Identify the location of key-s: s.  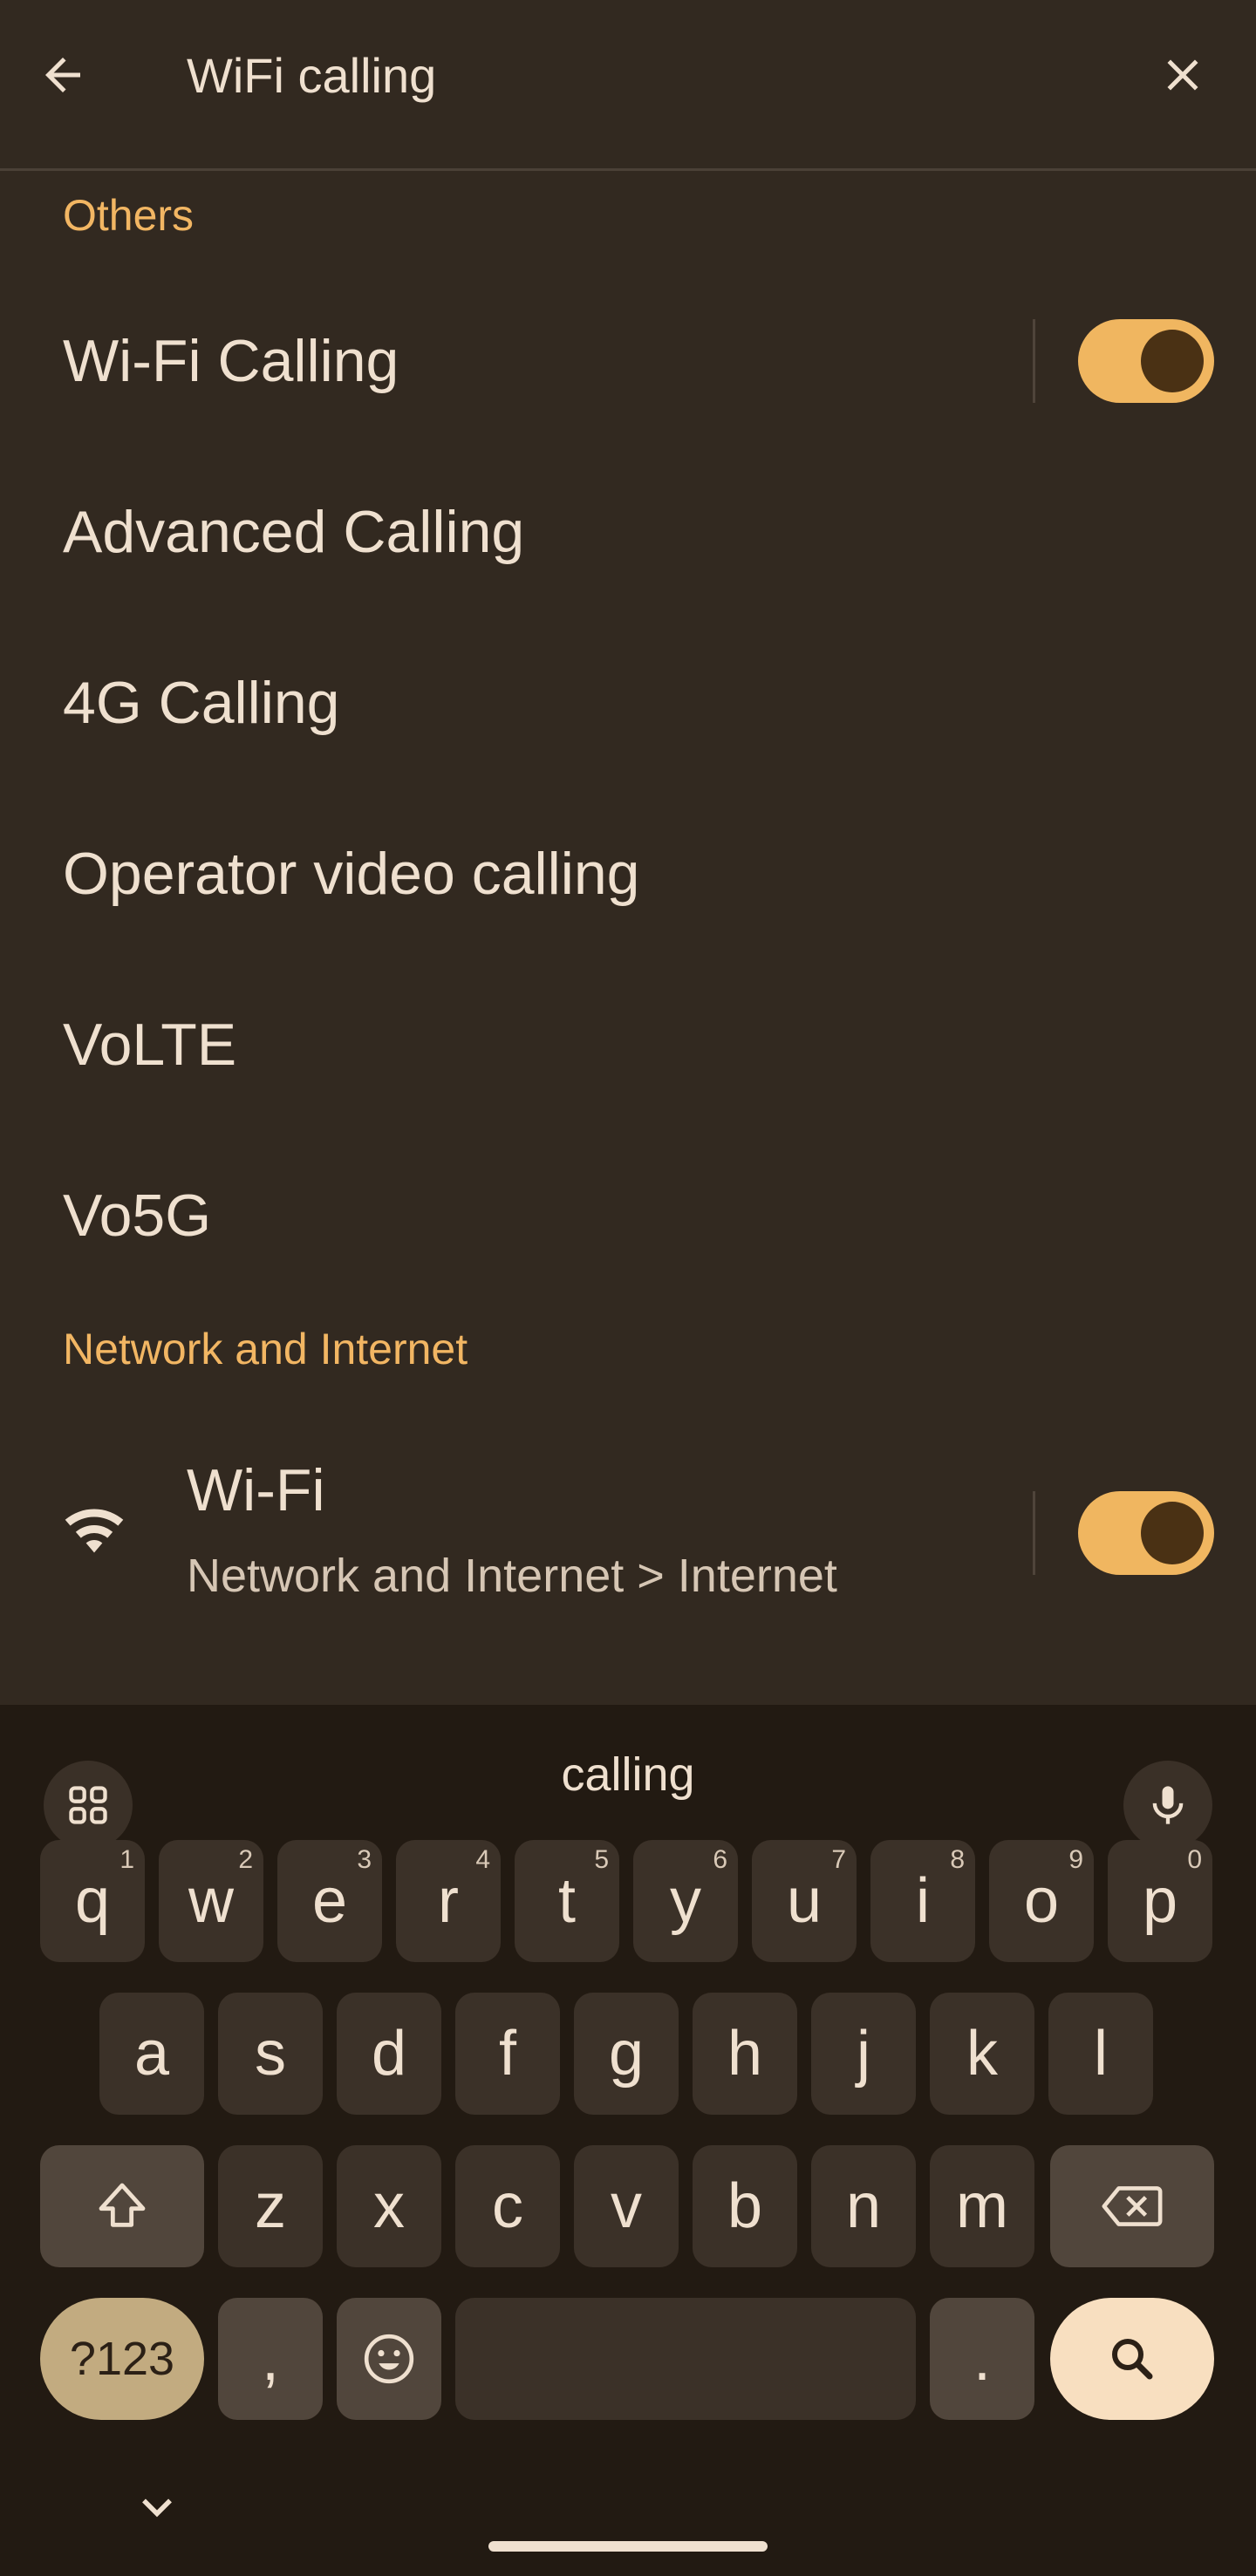
(270, 2054).